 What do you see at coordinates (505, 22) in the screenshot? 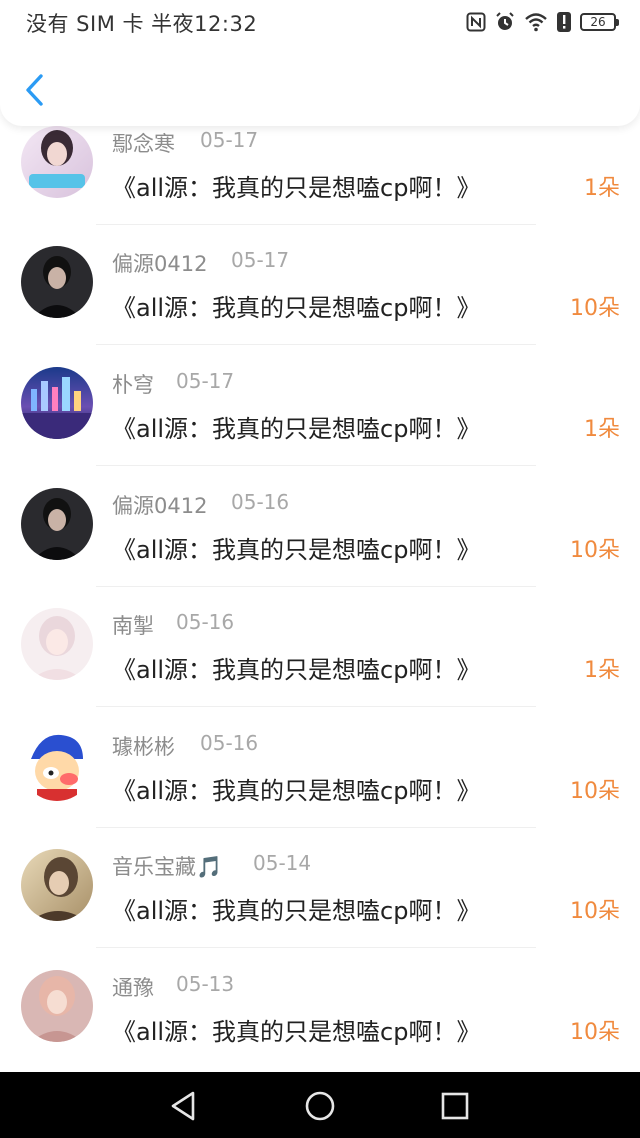
I see `alarm-icon` at bounding box center [505, 22].